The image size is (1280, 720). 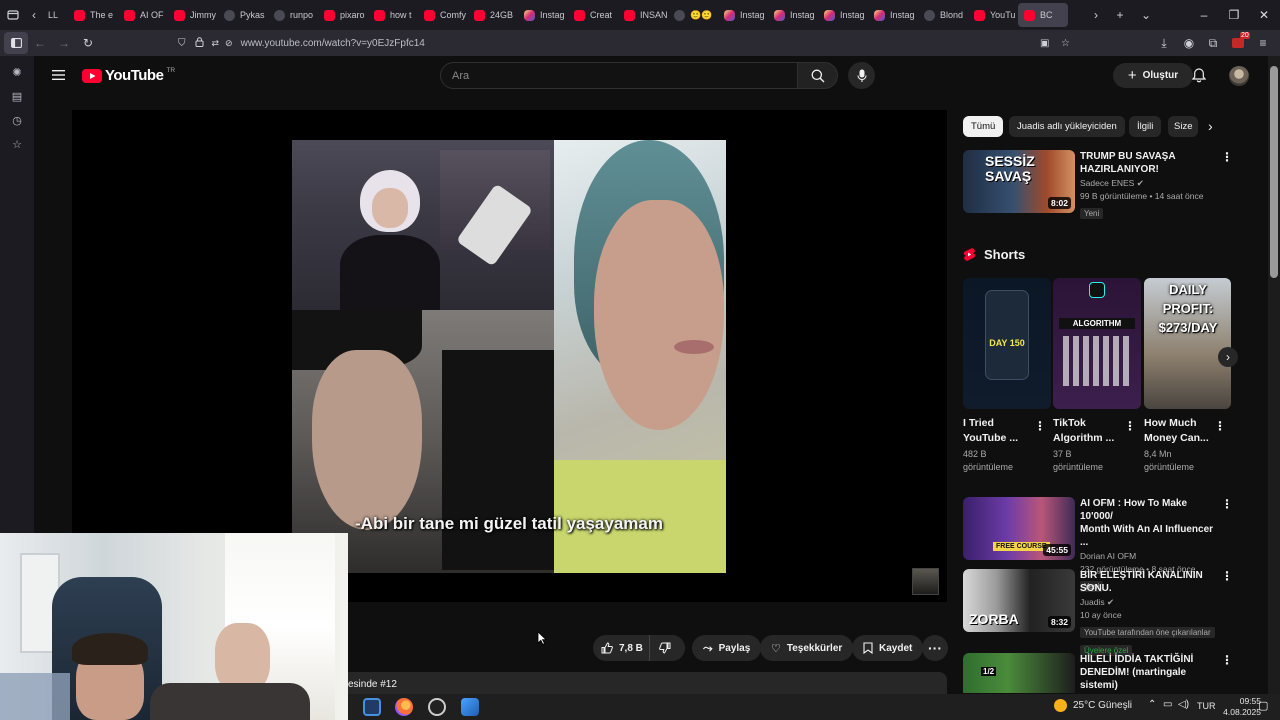 What do you see at coordinates (293, 15) in the screenshot?
I see `tab: runpo` at bounding box center [293, 15].